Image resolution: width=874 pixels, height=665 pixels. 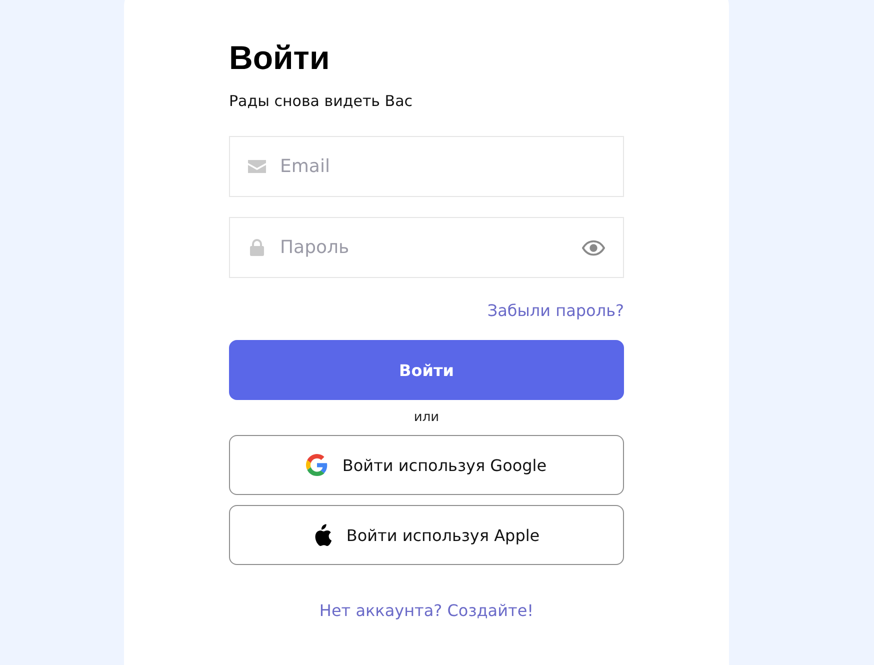 I want to click on apple-icon, so click(x=322, y=535).